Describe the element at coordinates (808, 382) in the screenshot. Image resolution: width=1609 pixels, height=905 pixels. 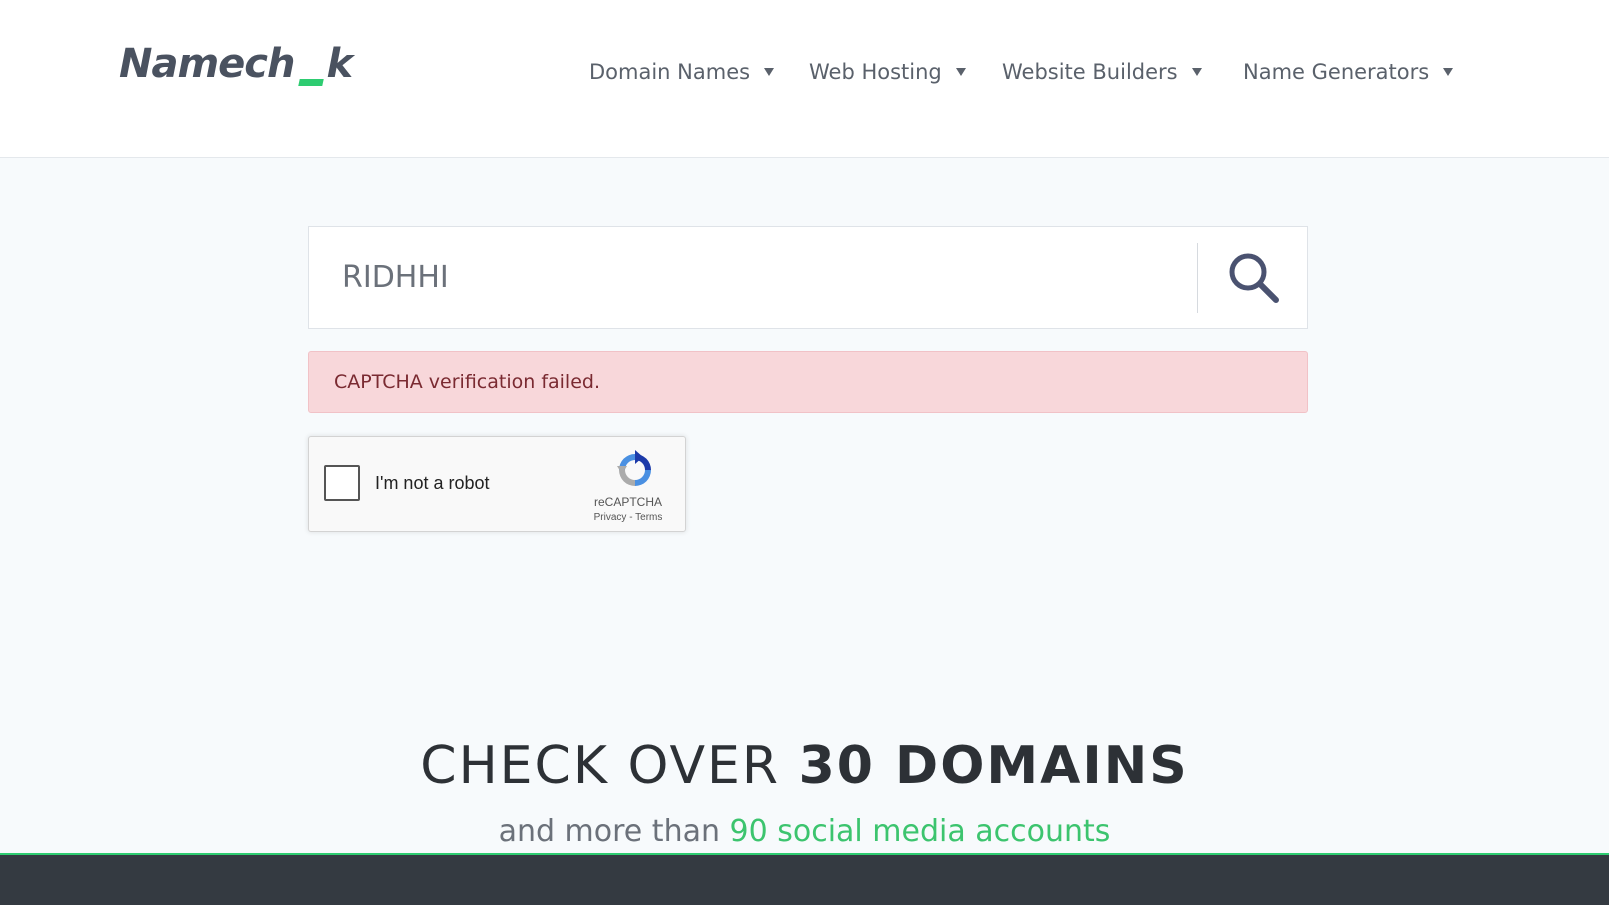
I see `captcha-error-alert: CAPTCHA verification failed.` at that location.